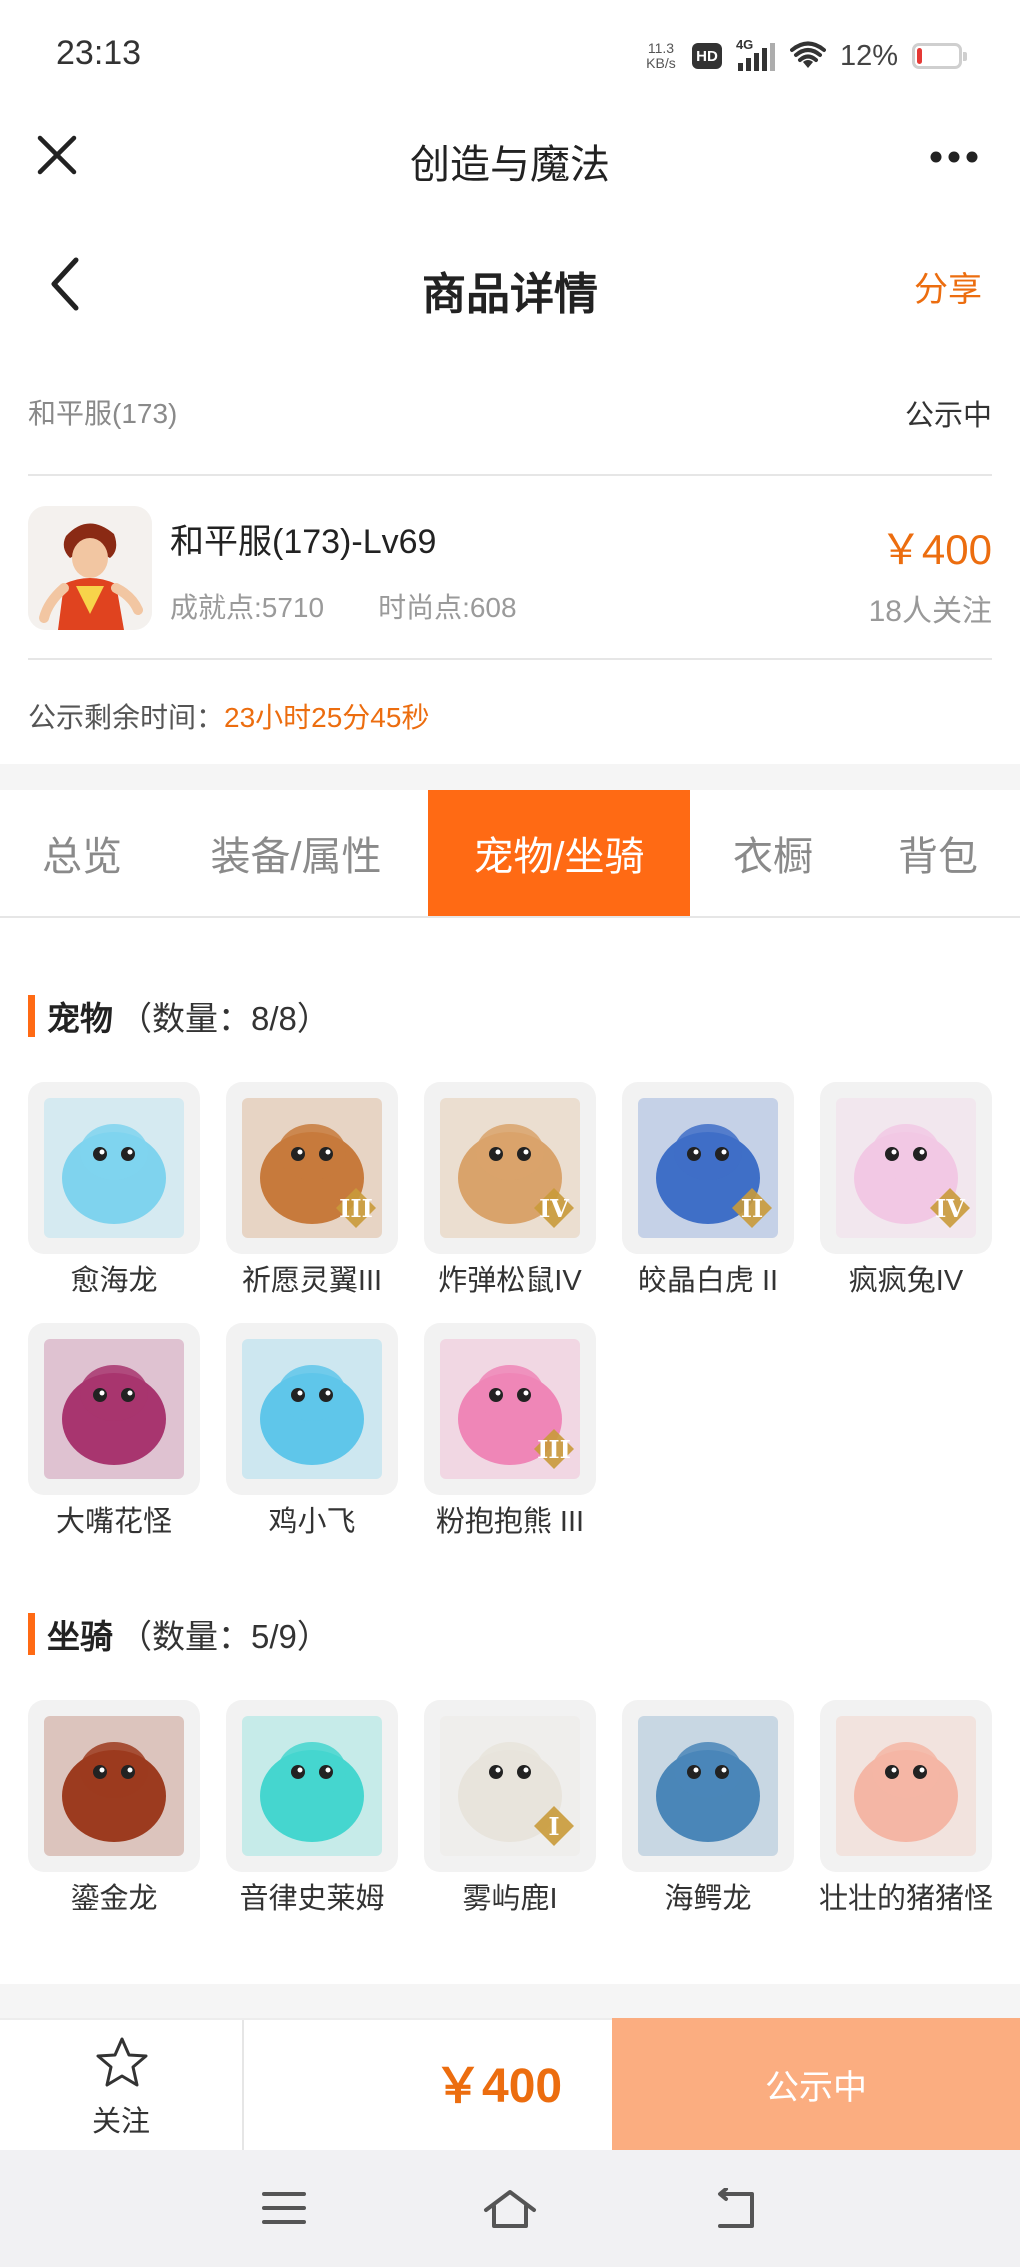 The height and width of the screenshot is (2267, 1020). What do you see at coordinates (773, 853) in the screenshot?
I see `tab-wardrobe: 衣橱` at bounding box center [773, 853].